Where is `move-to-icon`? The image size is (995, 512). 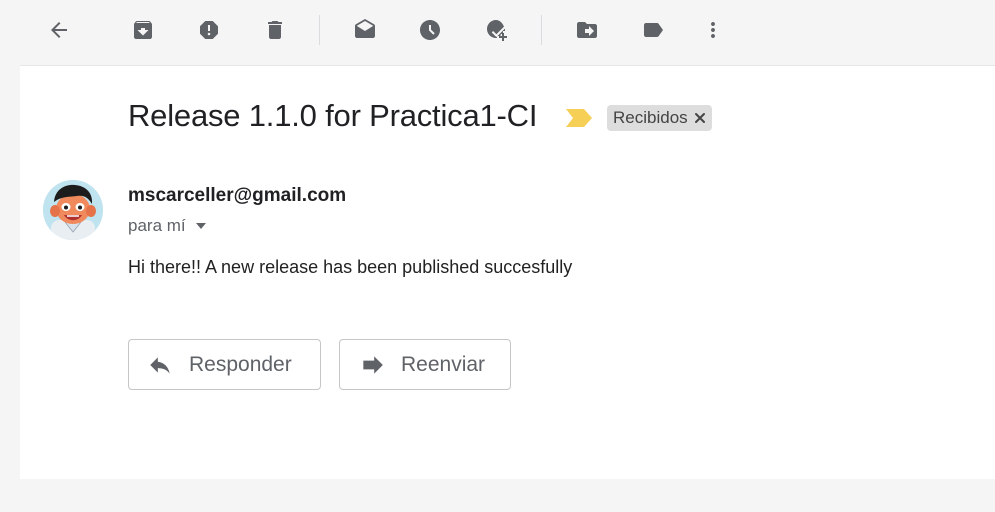
move-to-icon is located at coordinates (587, 30).